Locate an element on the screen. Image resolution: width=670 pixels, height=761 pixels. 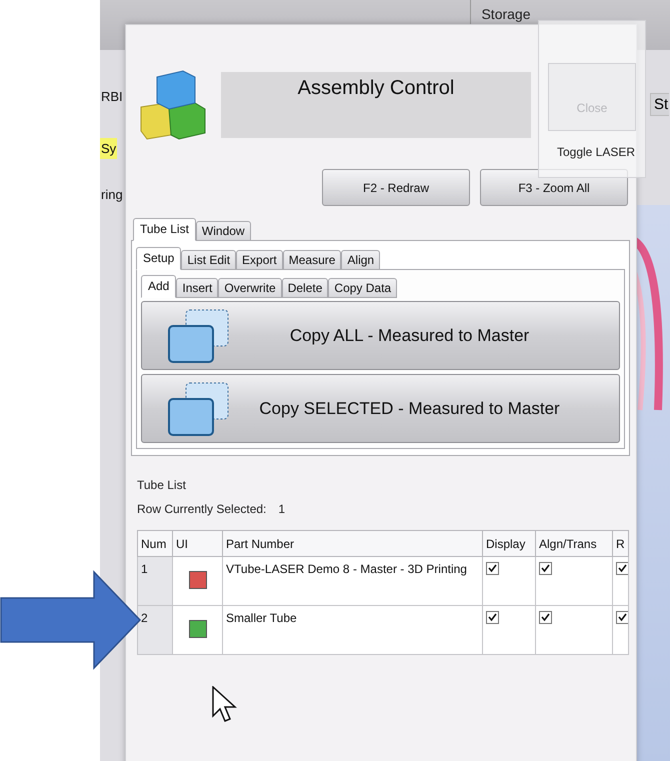
tab: Tube List is located at coordinates (164, 229).